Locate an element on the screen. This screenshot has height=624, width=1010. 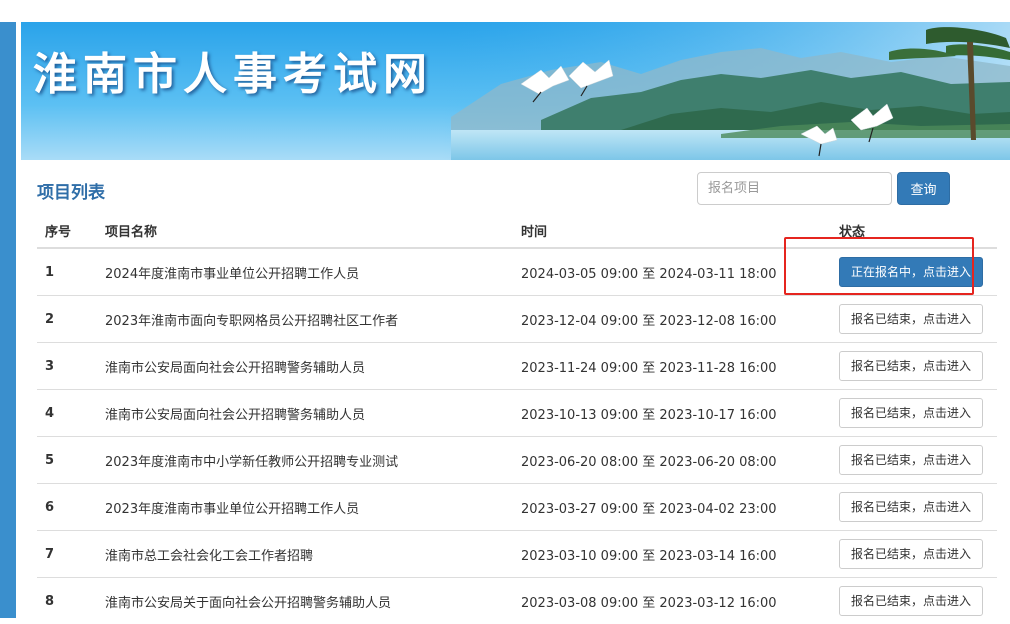
project-name: 2023年度淮南市中小学新任教师公开招聘专业测试 is located at coordinates (305, 460).